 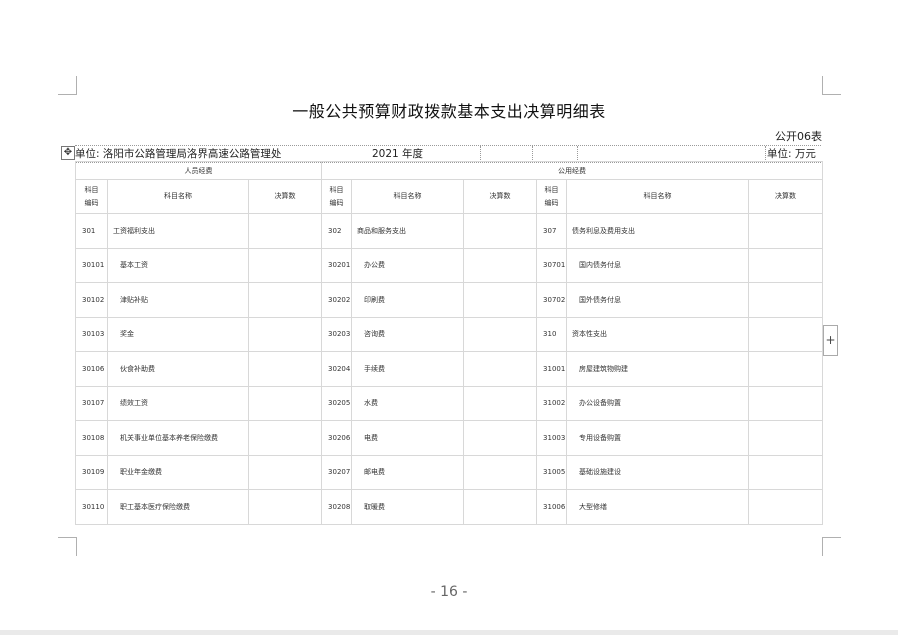 I want to click on table-row: 30103 奖金 30203 咨询费 310 资本性支出, so click(x=449, y=334).